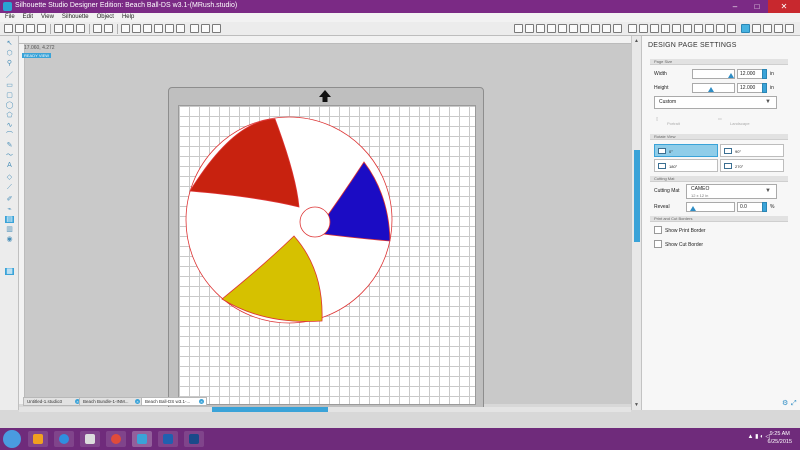 Image resolution: width=800 pixels, height=450 pixels. Describe the element at coordinates (665, 28) in the screenshot. I see `send-to-icon` at that location.